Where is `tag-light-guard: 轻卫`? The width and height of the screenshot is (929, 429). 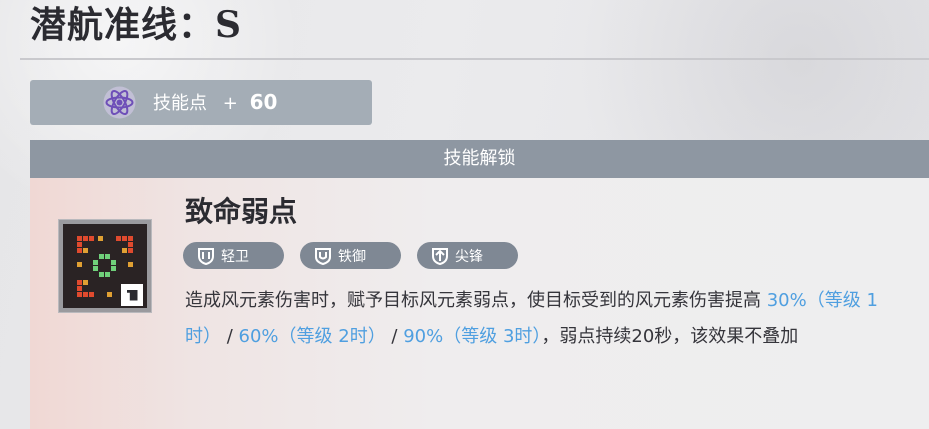
tag-light-guard: 轻卫 is located at coordinates (233, 255).